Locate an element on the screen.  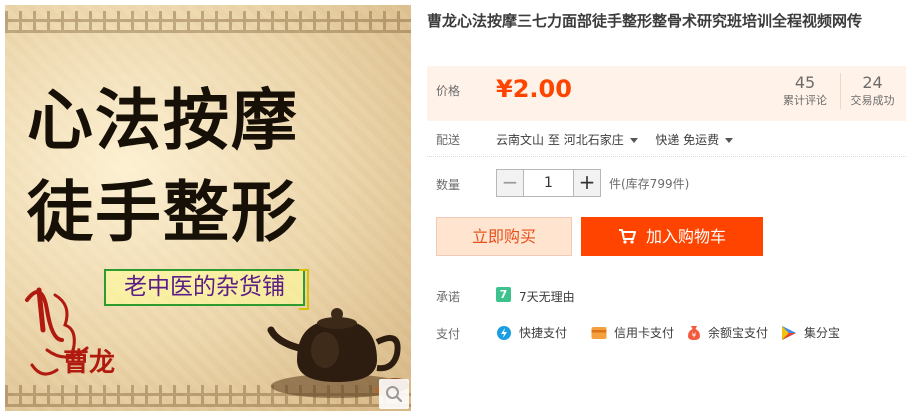
reviews-label: 累计评论 is located at coordinates (805, 100).